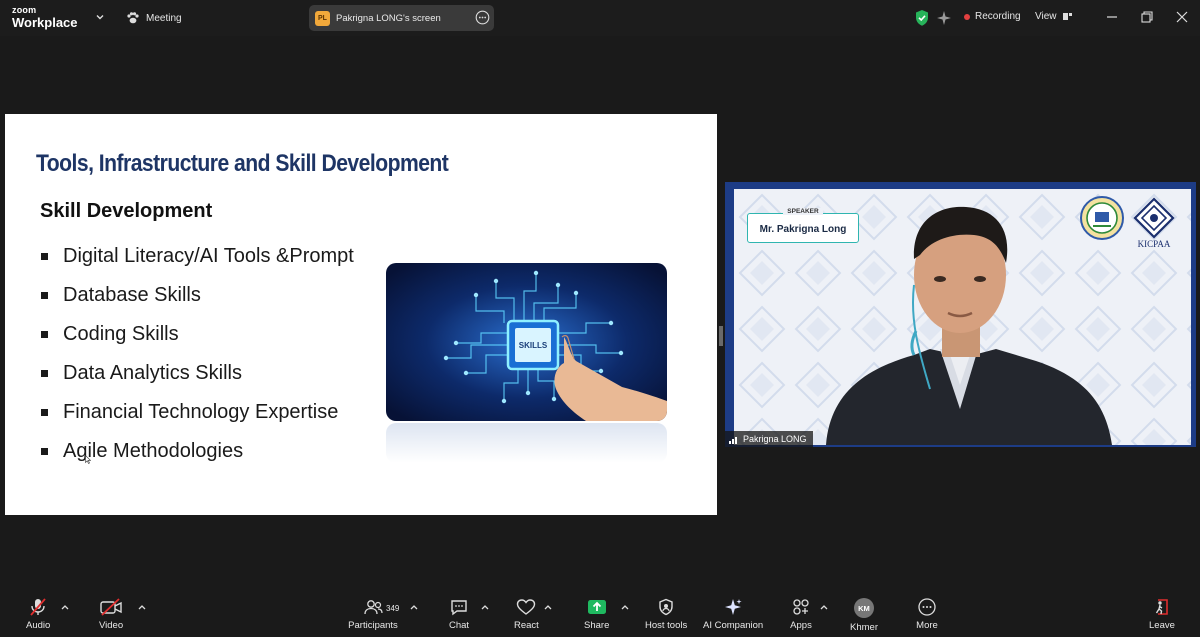  I want to click on view-layout-icon, so click(1067, 16).